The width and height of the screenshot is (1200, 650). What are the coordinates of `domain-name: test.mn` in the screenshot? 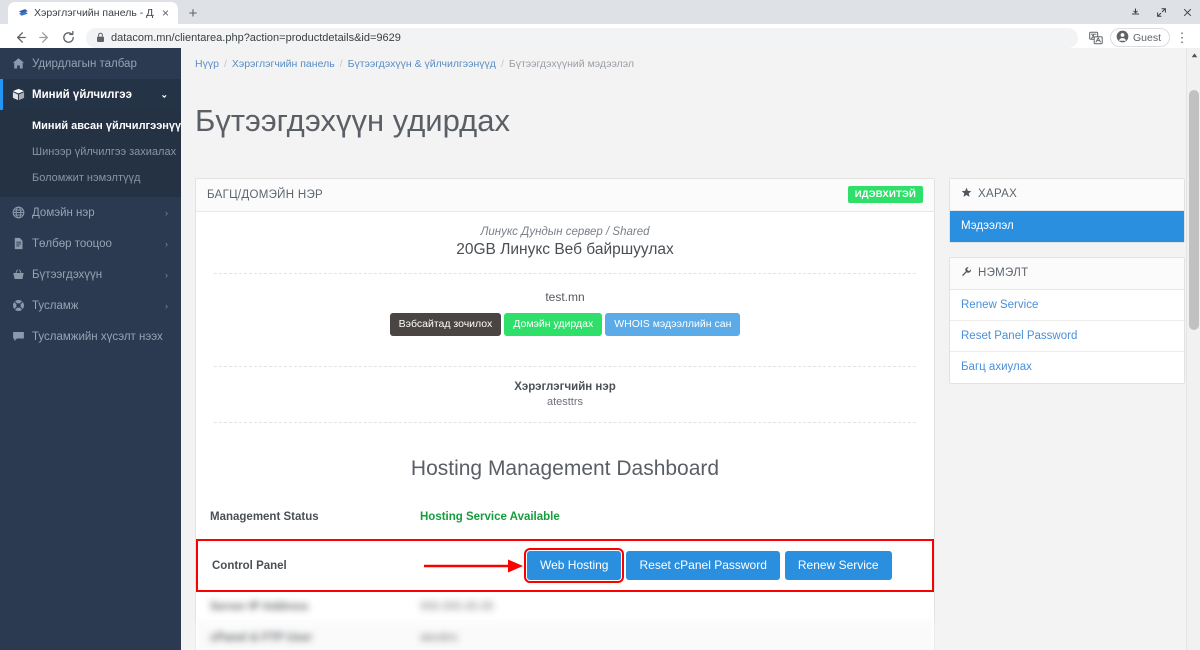 It's located at (565, 296).